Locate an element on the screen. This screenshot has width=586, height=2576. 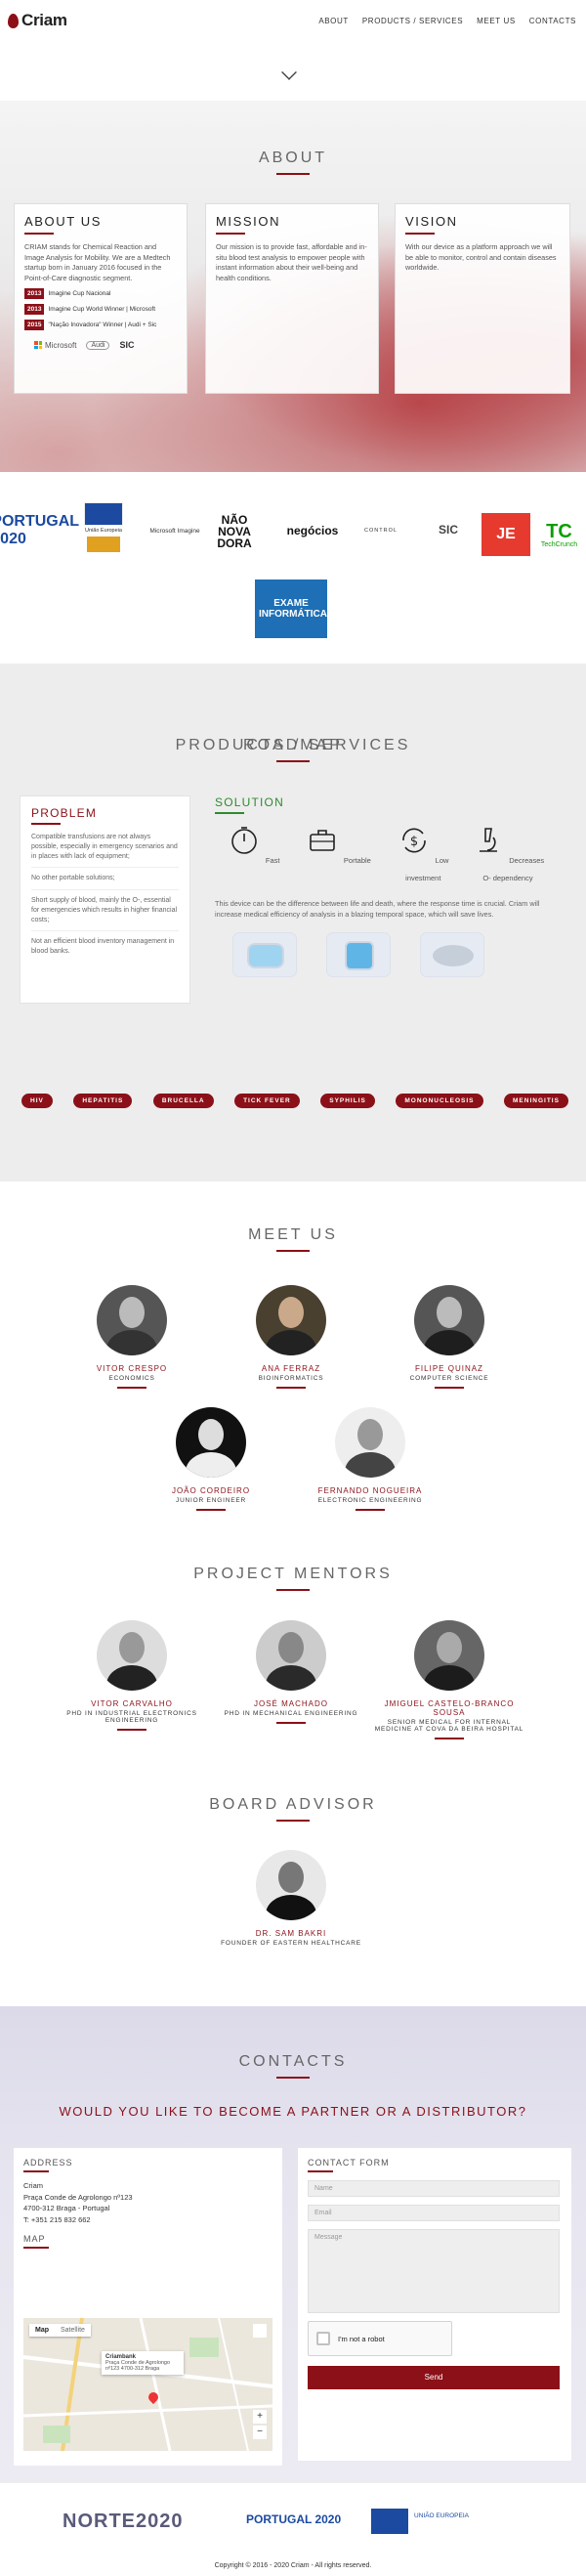
roadmap-pill: HIV is located at coordinates (37, 1101).